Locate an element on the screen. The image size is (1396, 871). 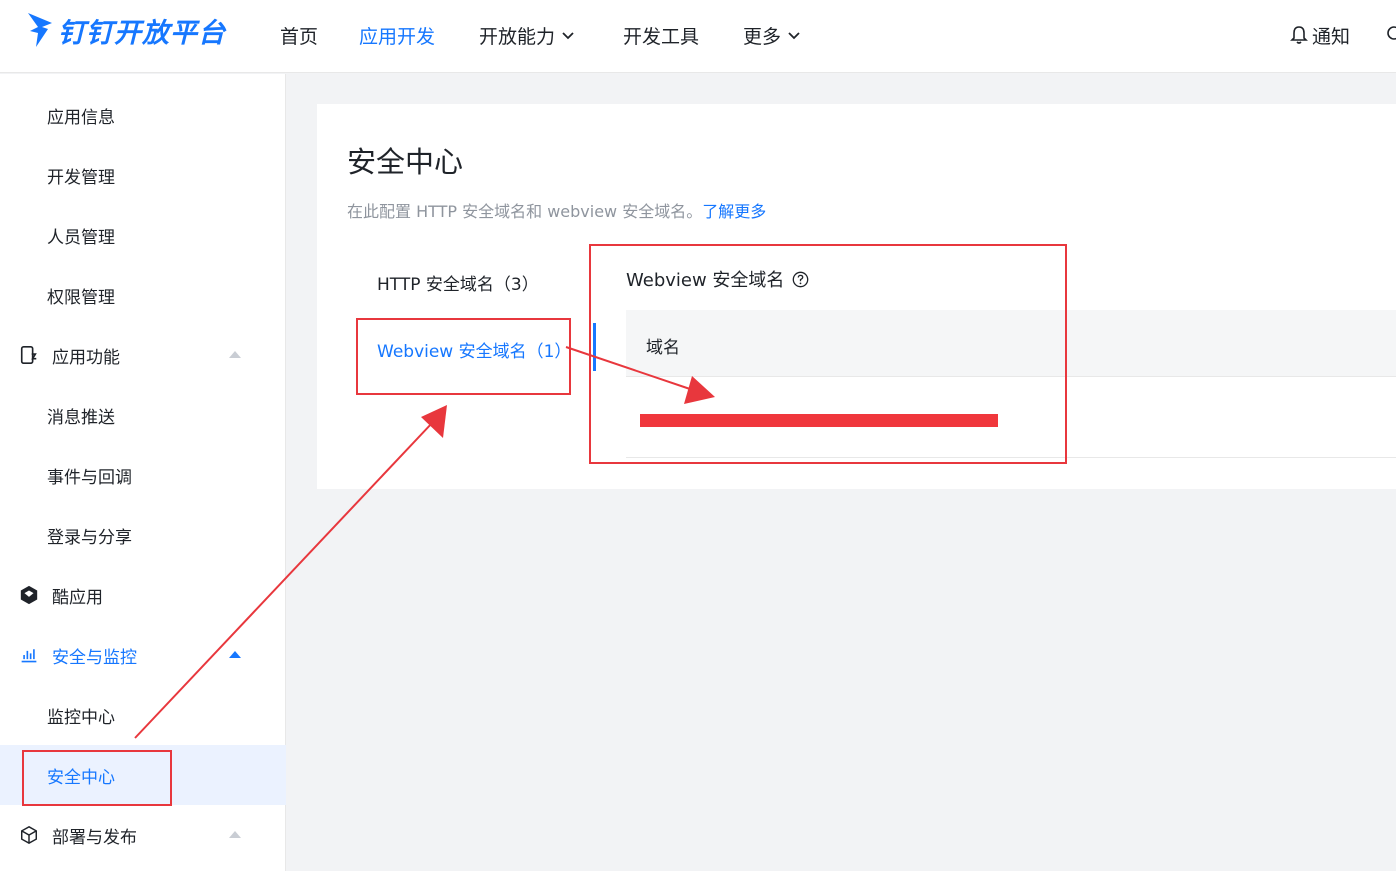
nav-app-dev: 应用开发 is located at coordinates (397, 35).